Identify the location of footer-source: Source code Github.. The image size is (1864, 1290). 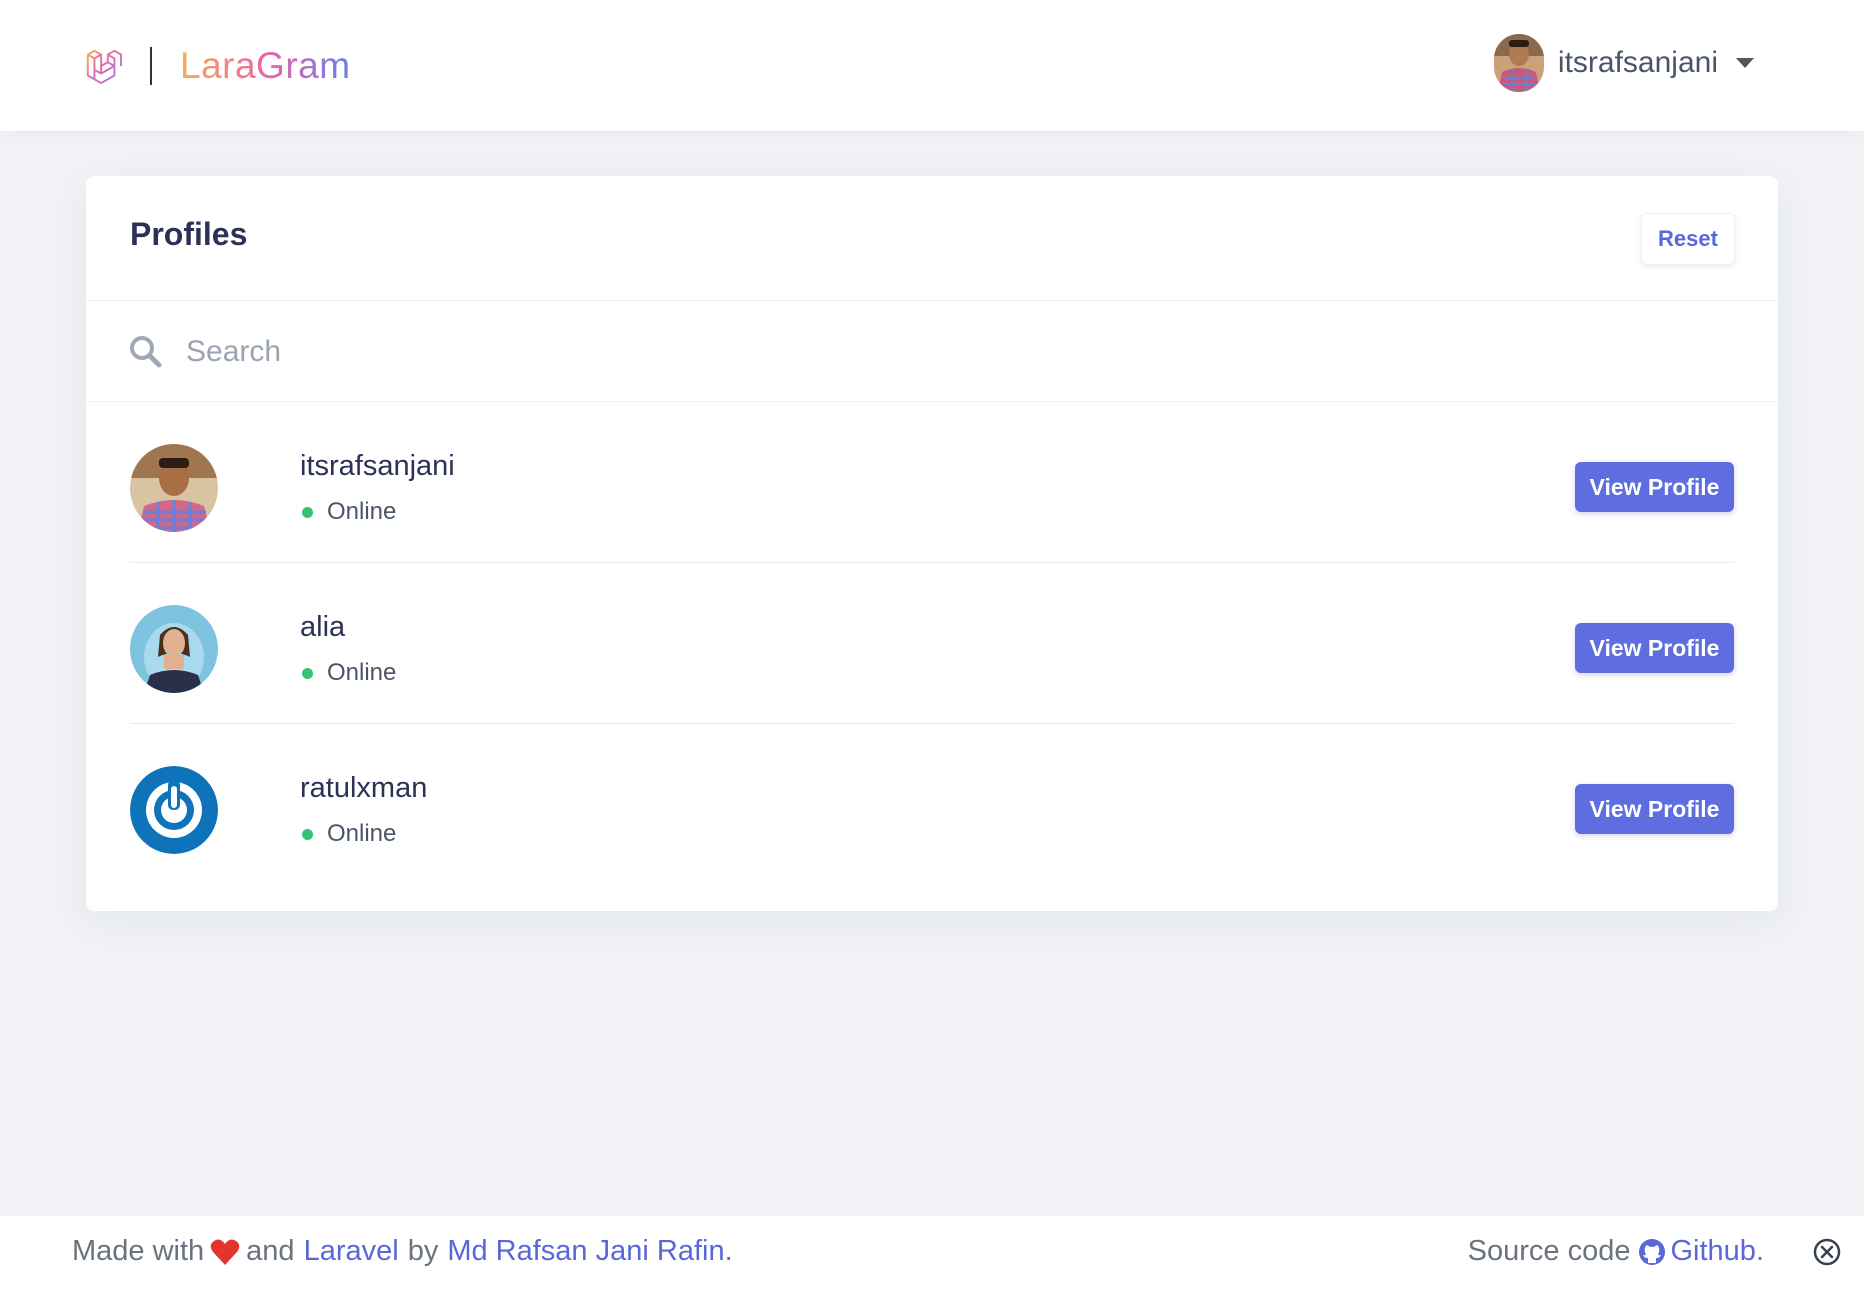
(1616, 1251).